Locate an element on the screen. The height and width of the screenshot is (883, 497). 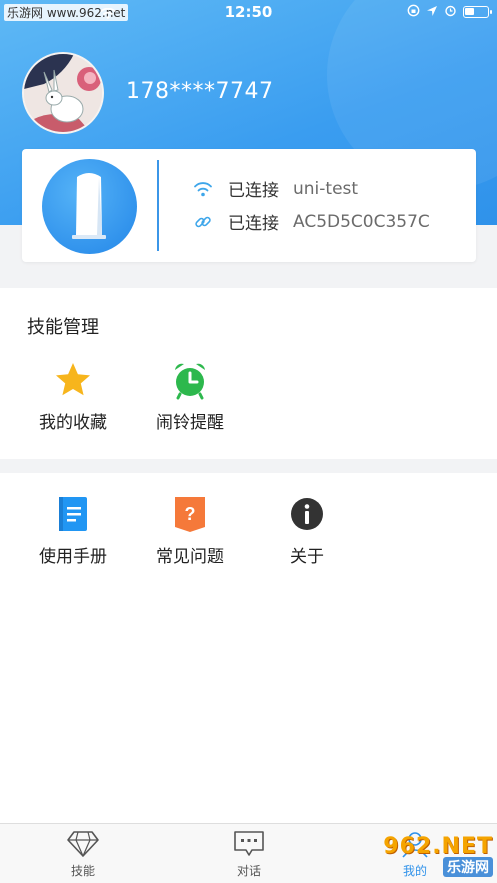
about-item: 关于 is located at coordinates (307, 529).